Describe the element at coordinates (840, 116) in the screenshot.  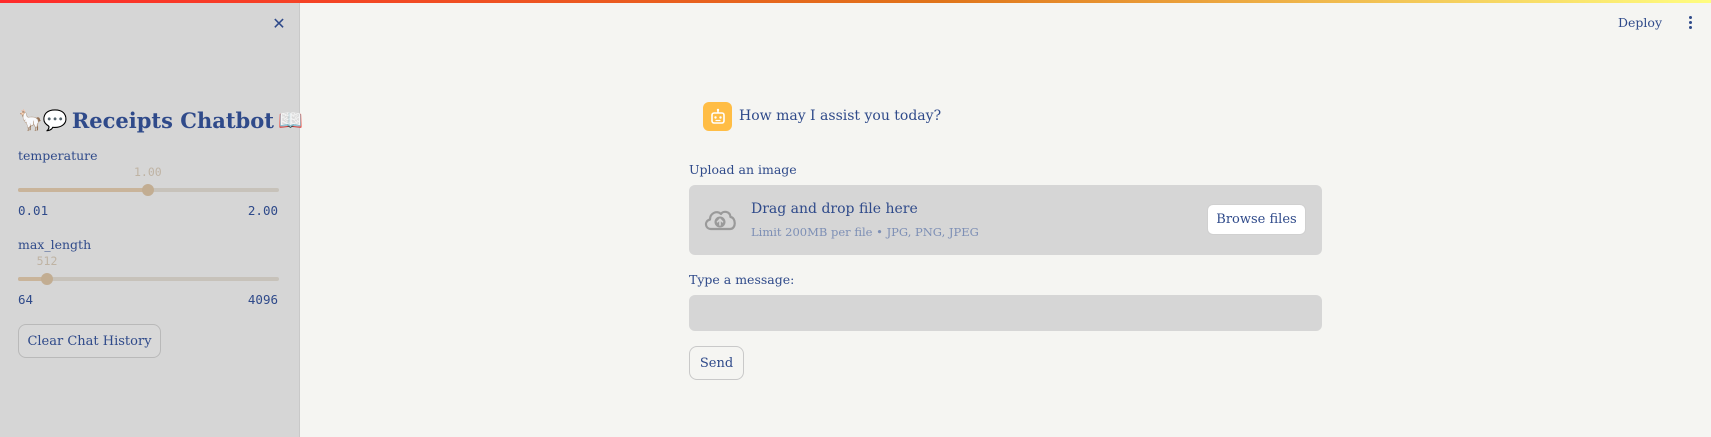
I see `assistant-message: How may I assist you today?` at that location.